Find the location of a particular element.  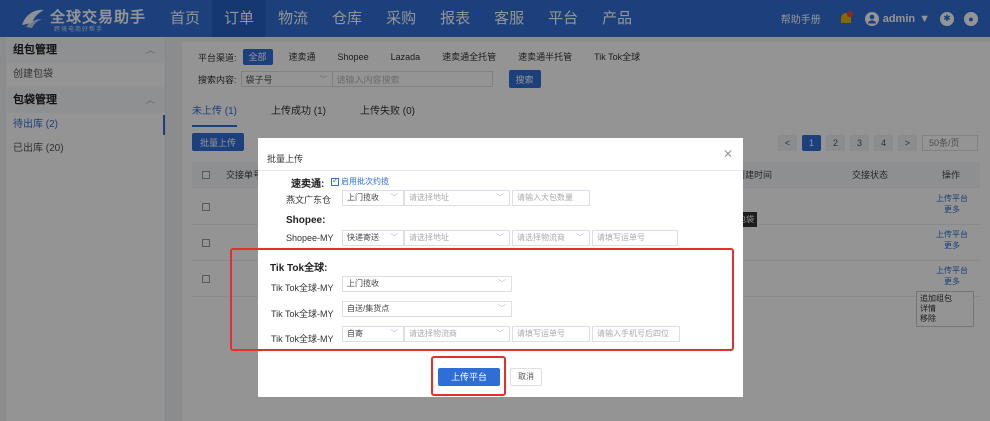

select-placeholder: 请选择物流商 is located at coordinates (541, 237).